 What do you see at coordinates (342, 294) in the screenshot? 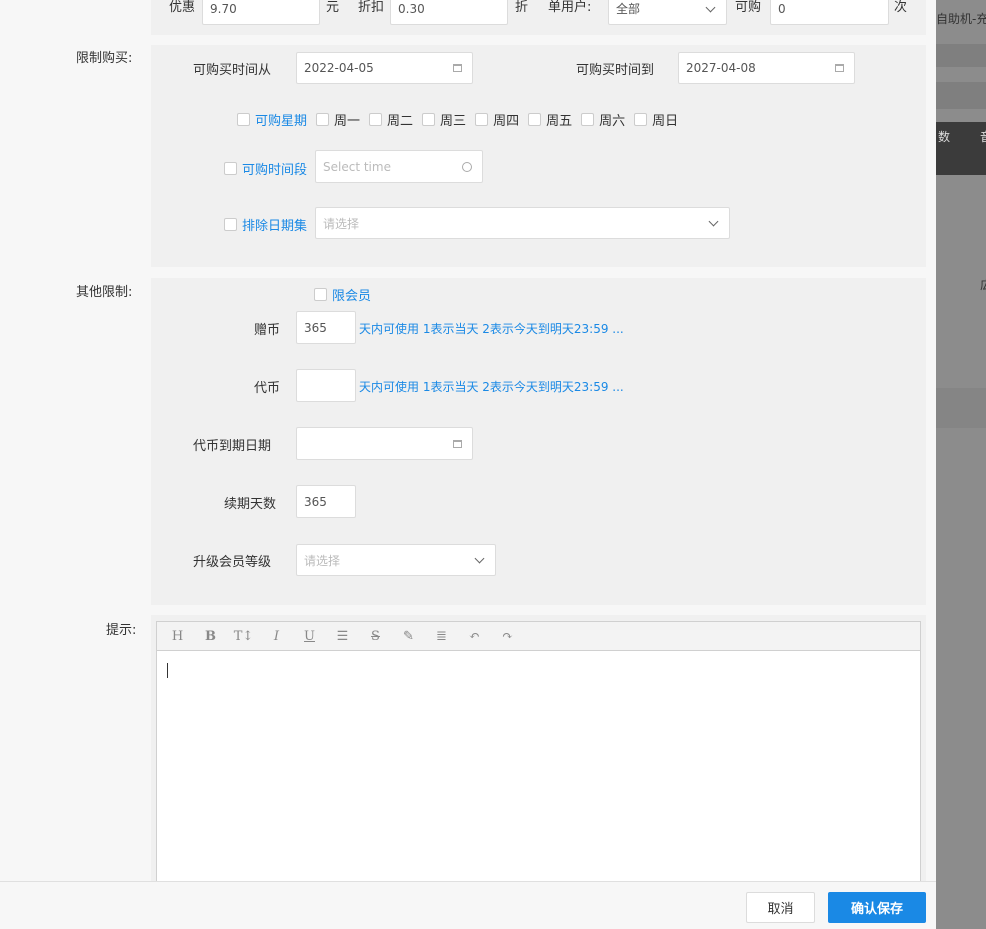
I see `member-only-checkbox: 限会员` at bounding box center [342, 294].